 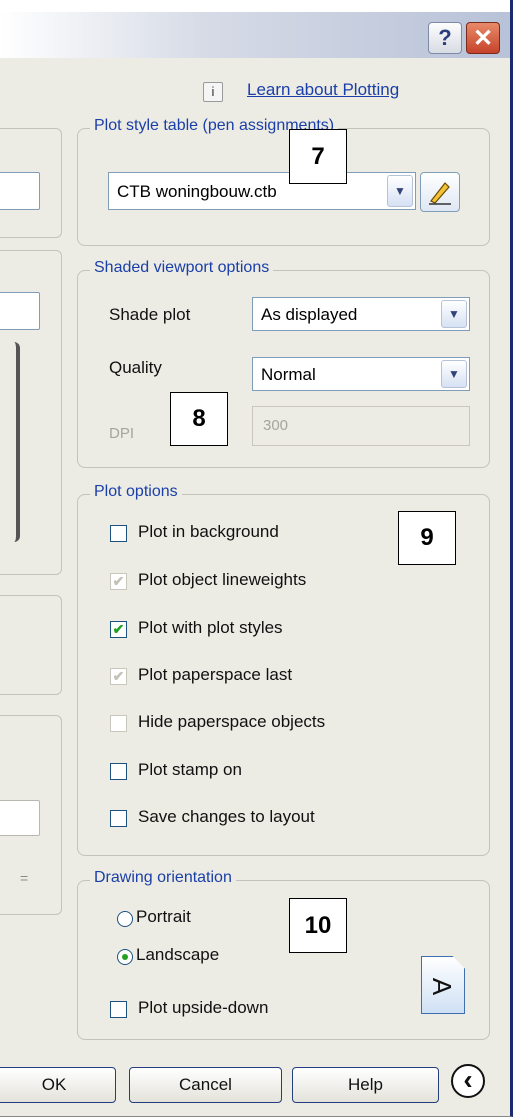 What do you see at coordinates (210, 628) in the screenshot?
I see `plot-option-label: Plot with plot styles` at bounding box center [210, 628].